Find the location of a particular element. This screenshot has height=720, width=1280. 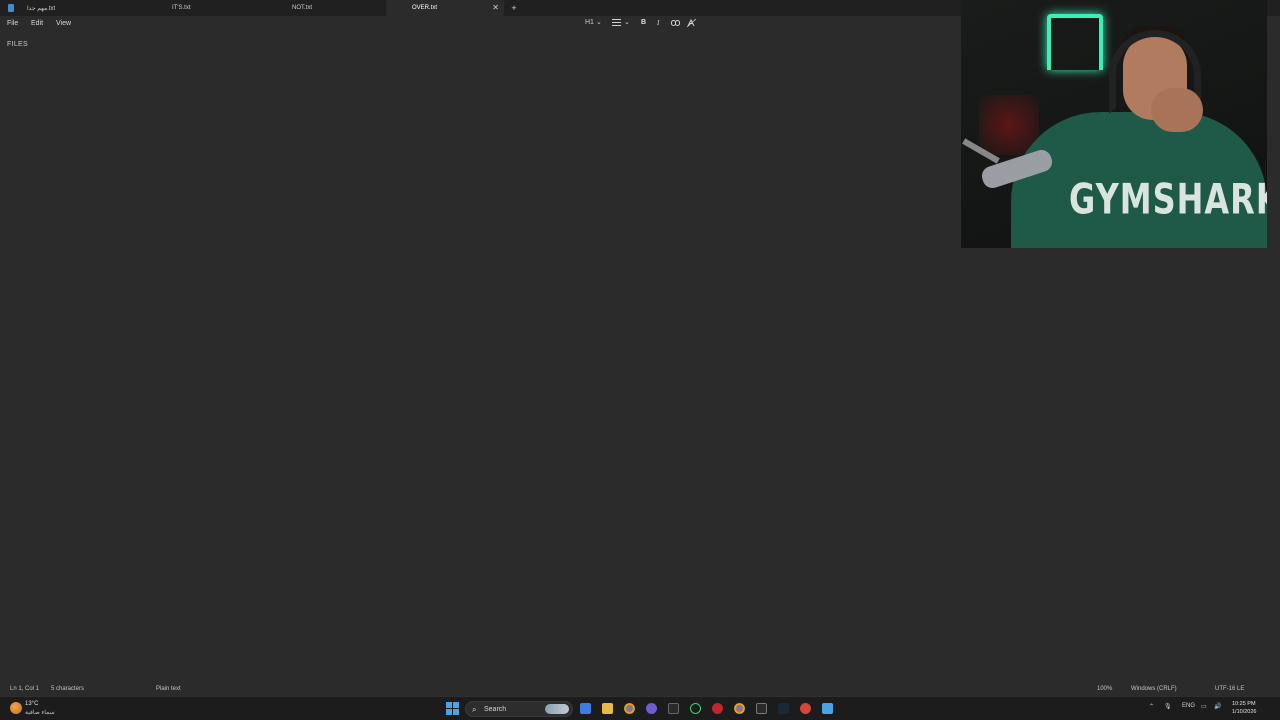

new-tab-button: + is located at coordinates (514, 8).